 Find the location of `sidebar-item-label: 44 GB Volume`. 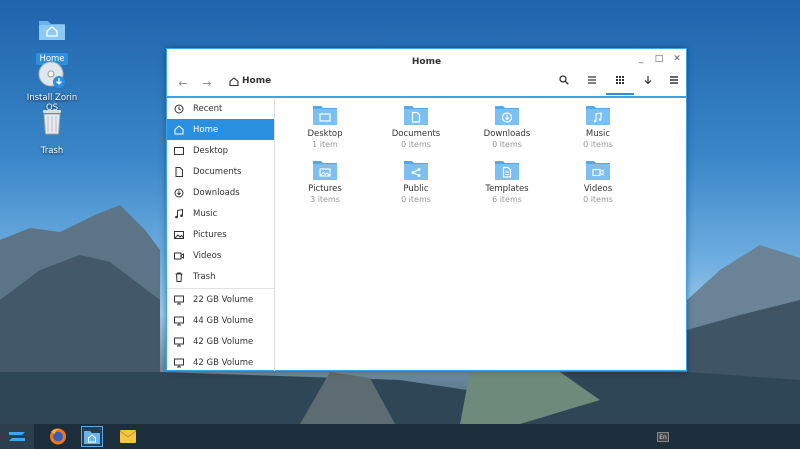

sidebar-item-label: 44 GB Volume is located at coordinates (223, 320).